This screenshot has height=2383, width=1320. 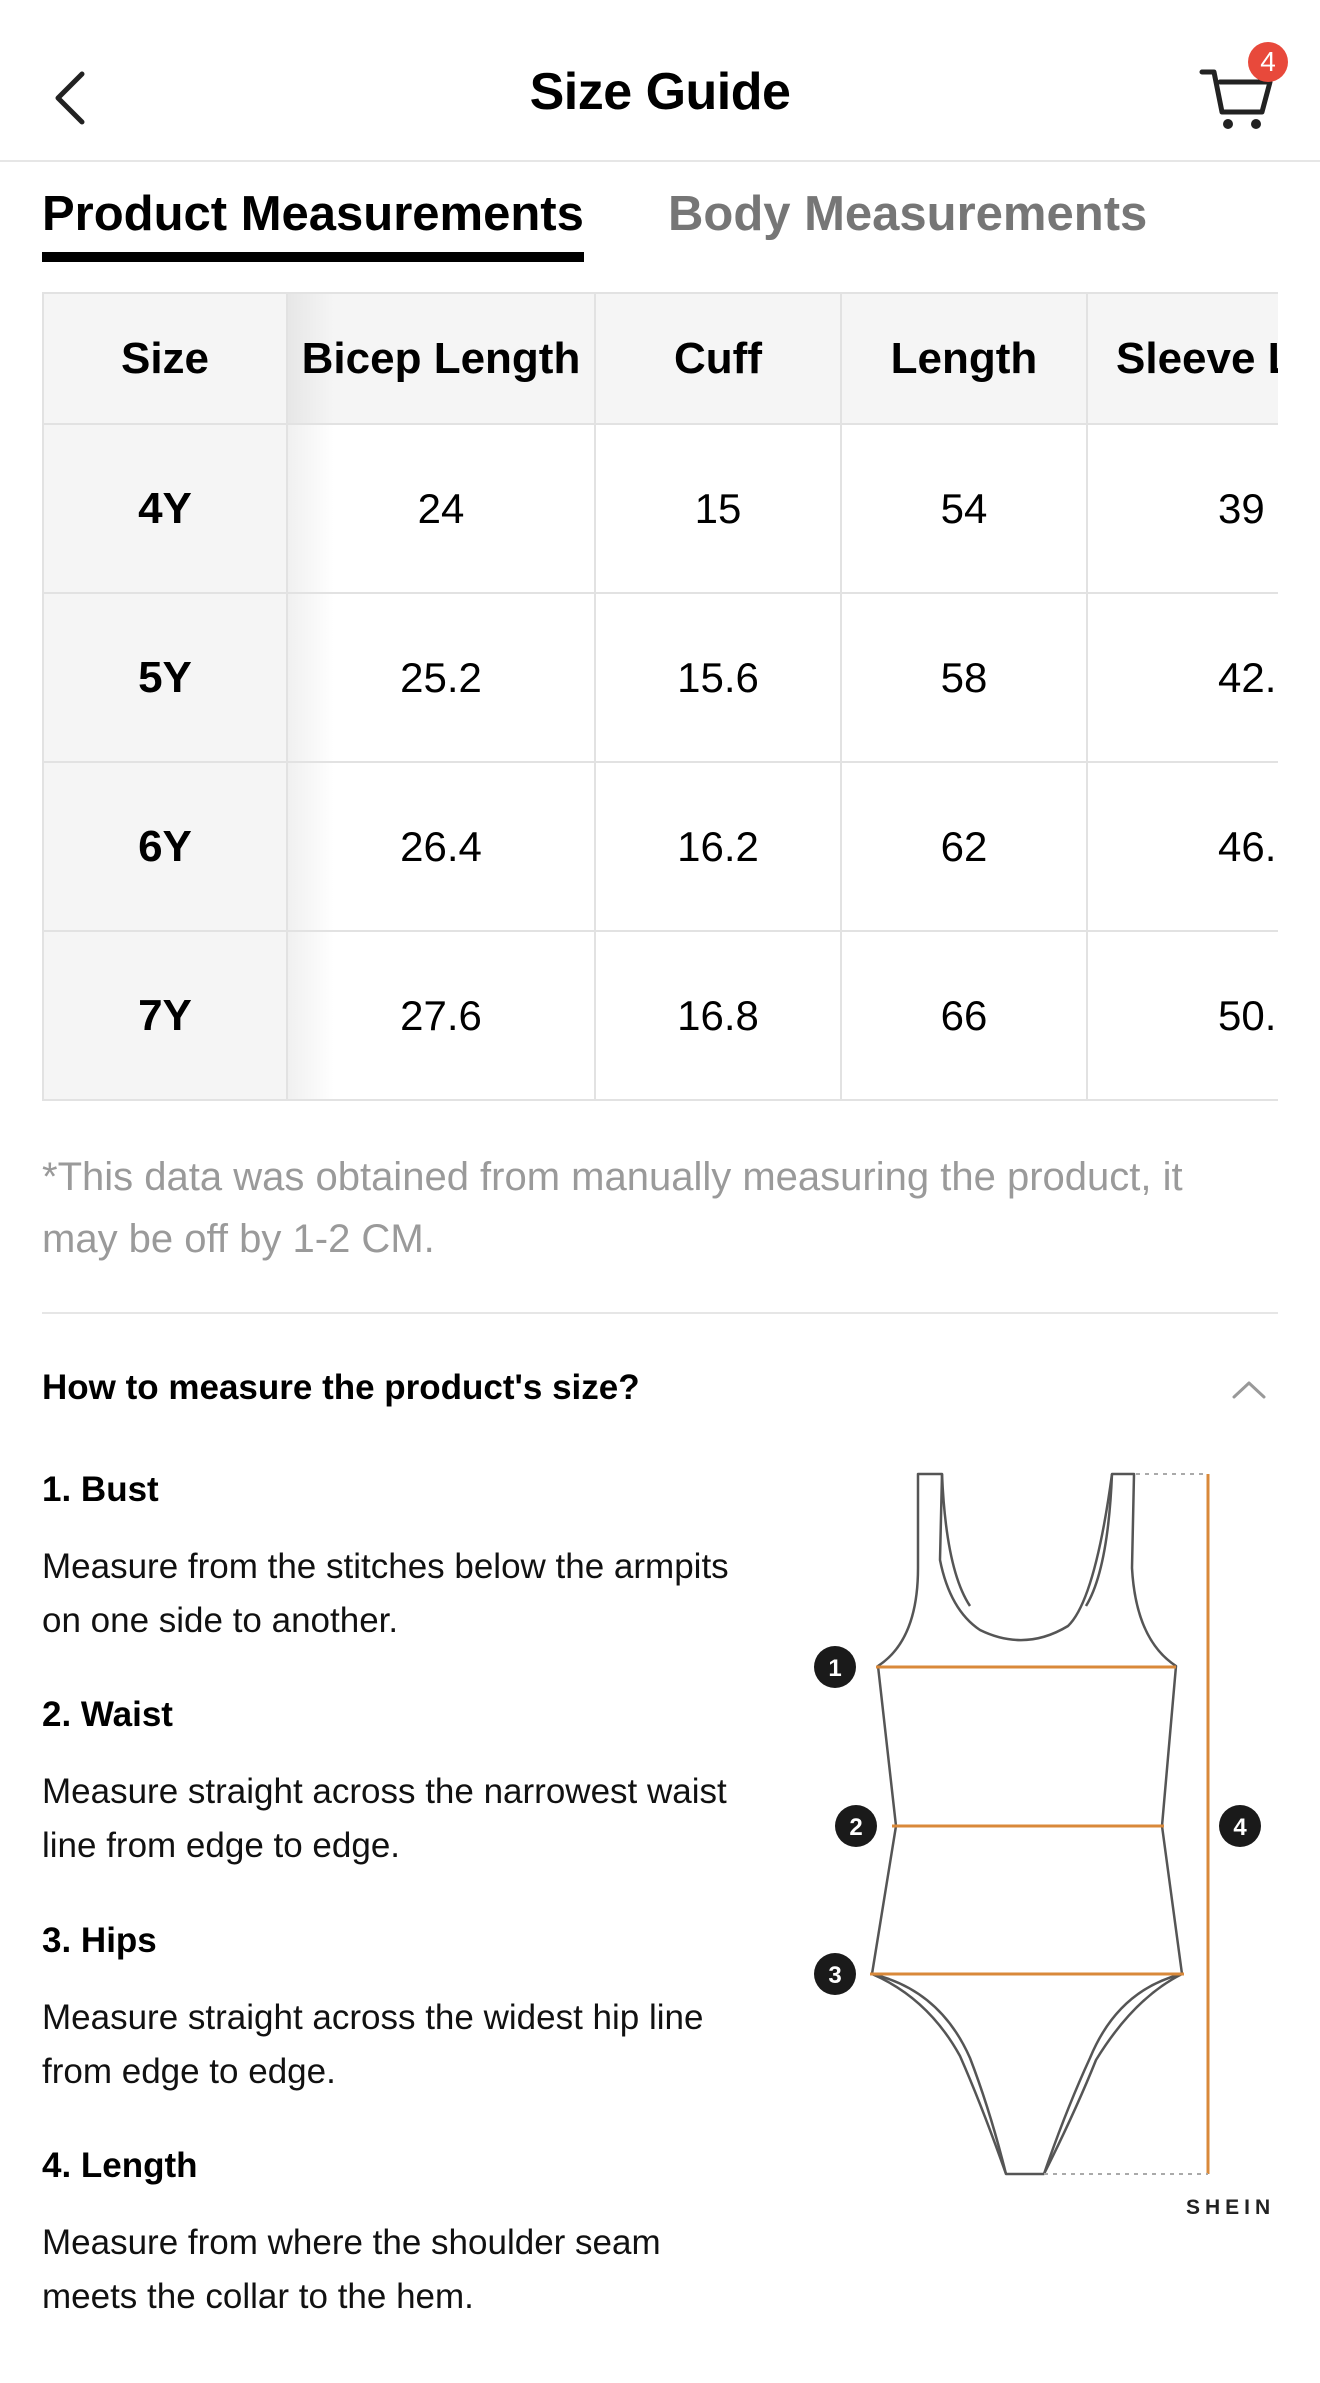 What do you see at coordinates (1182, 1015) in the screenshot?
I see `table-cell: 50.` at bounding box center [1182, 1015].